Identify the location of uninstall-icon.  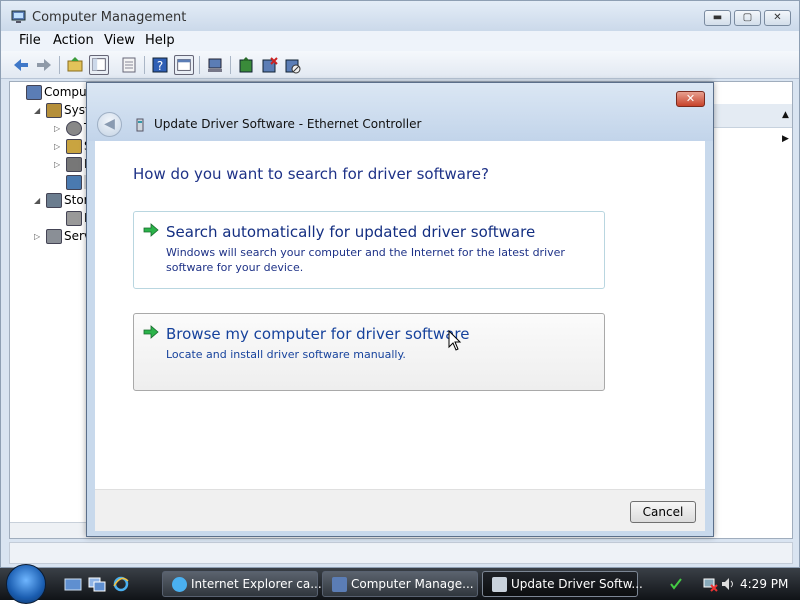
(269, 65).